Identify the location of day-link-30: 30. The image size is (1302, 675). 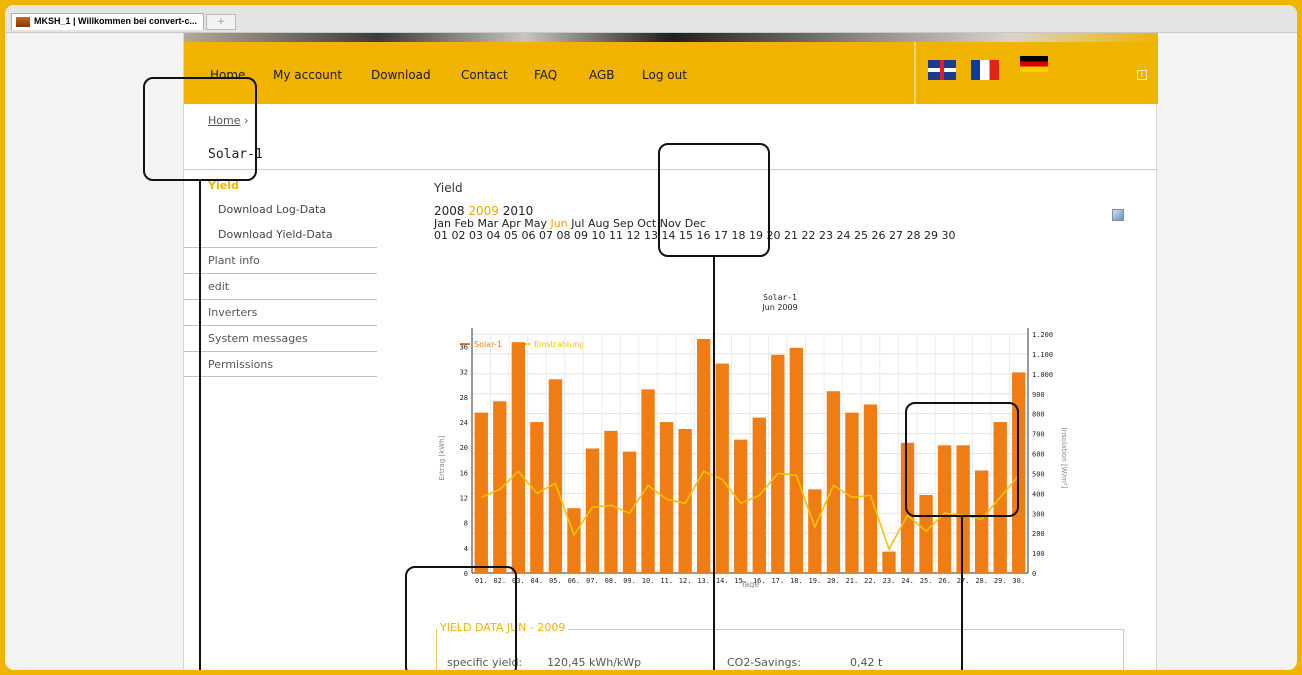
(949, 235).